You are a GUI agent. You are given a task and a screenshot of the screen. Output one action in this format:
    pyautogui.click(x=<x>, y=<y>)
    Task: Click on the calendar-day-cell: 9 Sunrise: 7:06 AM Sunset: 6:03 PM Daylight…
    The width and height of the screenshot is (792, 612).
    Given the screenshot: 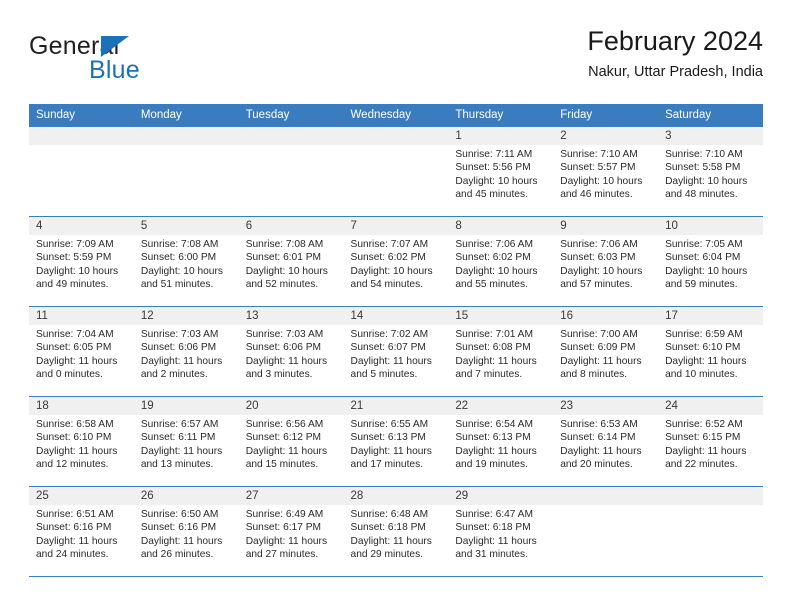 What is the action you would take?
    pyautogui.click(x=606, y=261)
    